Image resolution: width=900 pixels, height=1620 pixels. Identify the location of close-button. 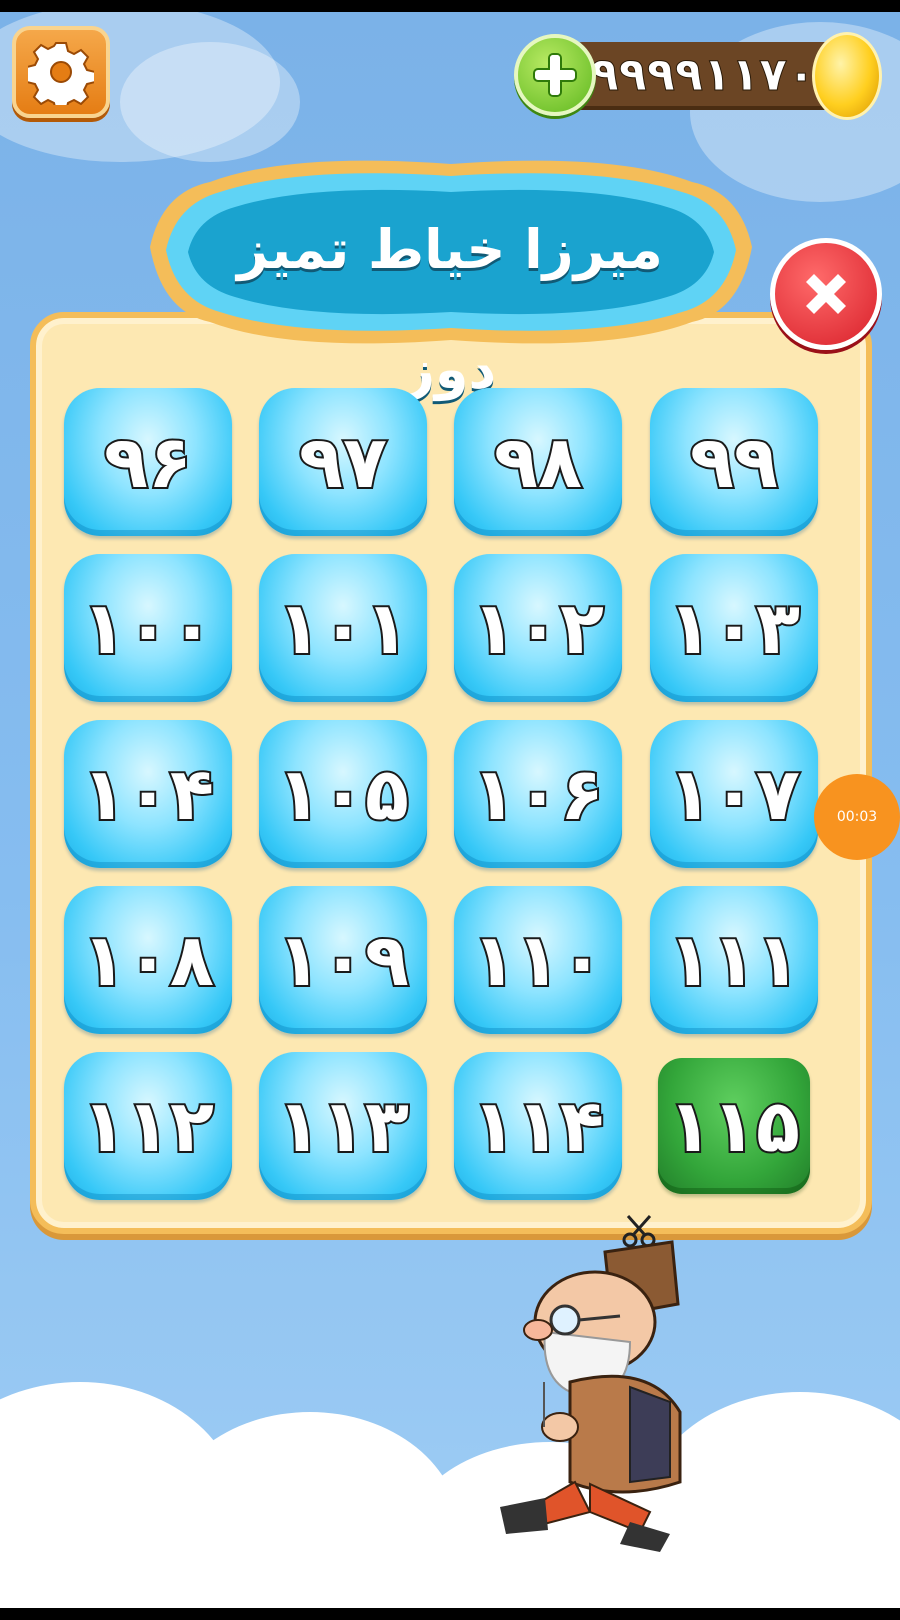
(826, 294).